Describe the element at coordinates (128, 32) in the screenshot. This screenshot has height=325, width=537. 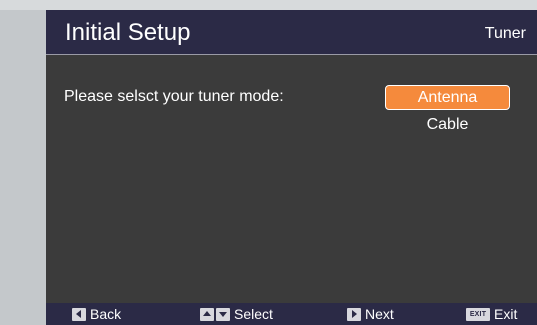
I see `page-title: Initial Setup` at that location.